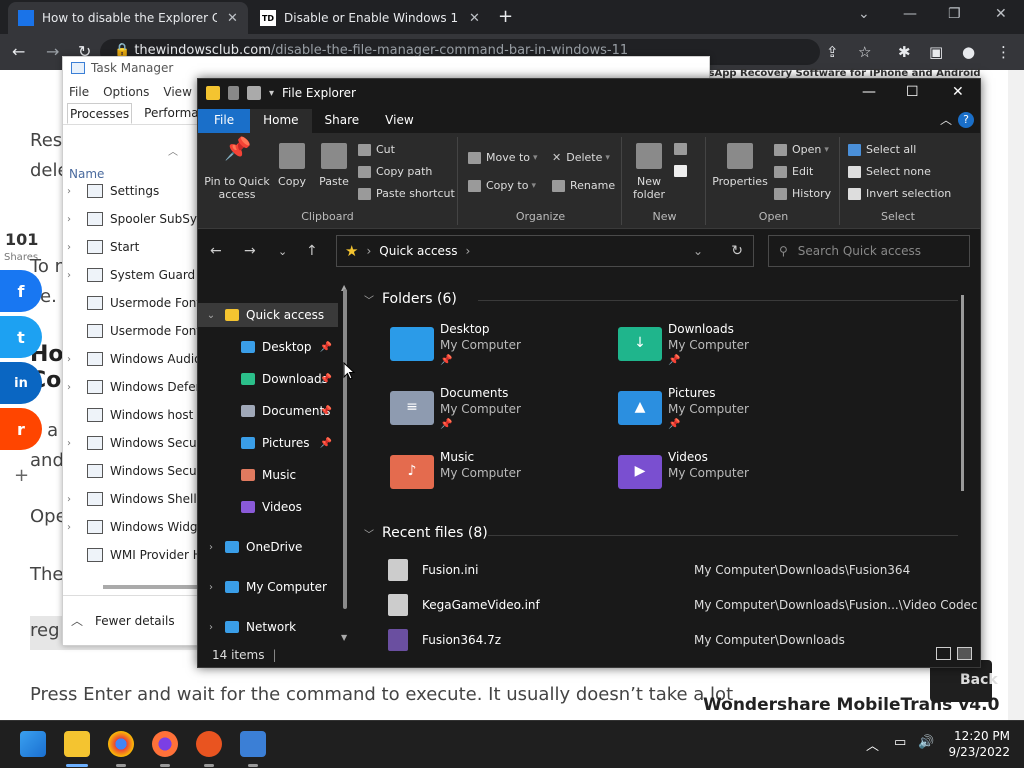 The image size is (1024, 768). What do you see at coordinates (399, 121) in the screenshot?
I see `ribbon-tab-view: View` at bounding box center [399, 121].